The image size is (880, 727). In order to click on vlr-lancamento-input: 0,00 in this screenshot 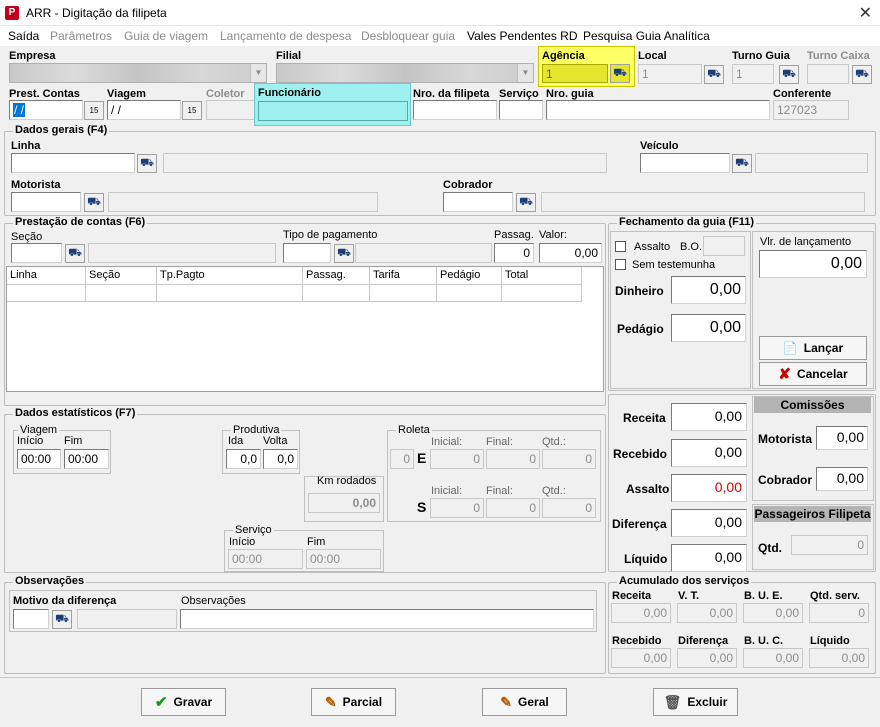, I will do `click(813, 264)`.